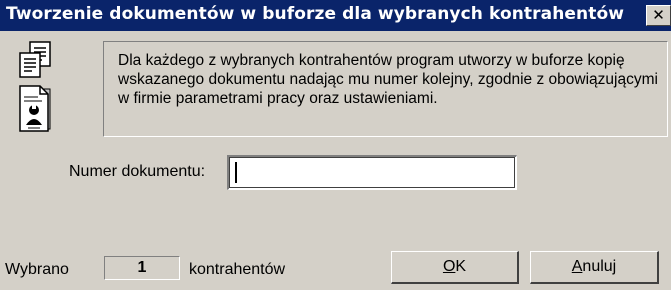 The width and height of the screenshot is (671, 290). Describe the element at coordinates (237, 269) in the screenshot. I see `selected-suffix: kontrahentów` at that location.